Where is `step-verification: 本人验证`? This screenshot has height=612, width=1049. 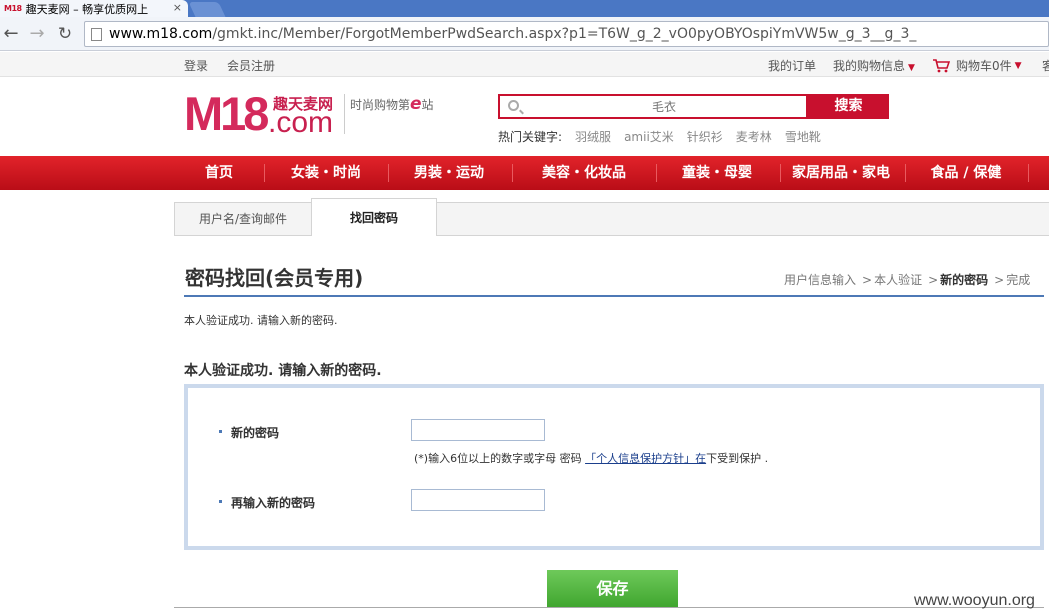 step-verification: 本人验证 is located at coordinates (898, 280).